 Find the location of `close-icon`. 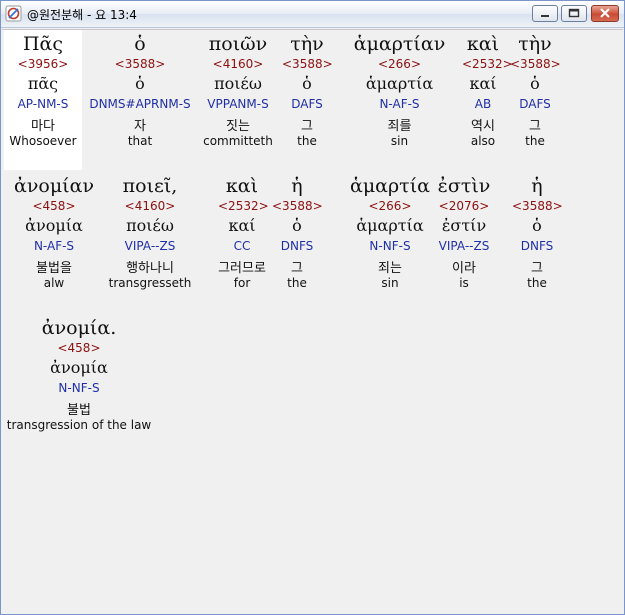

close-icon is located at coordinates (605, 13).